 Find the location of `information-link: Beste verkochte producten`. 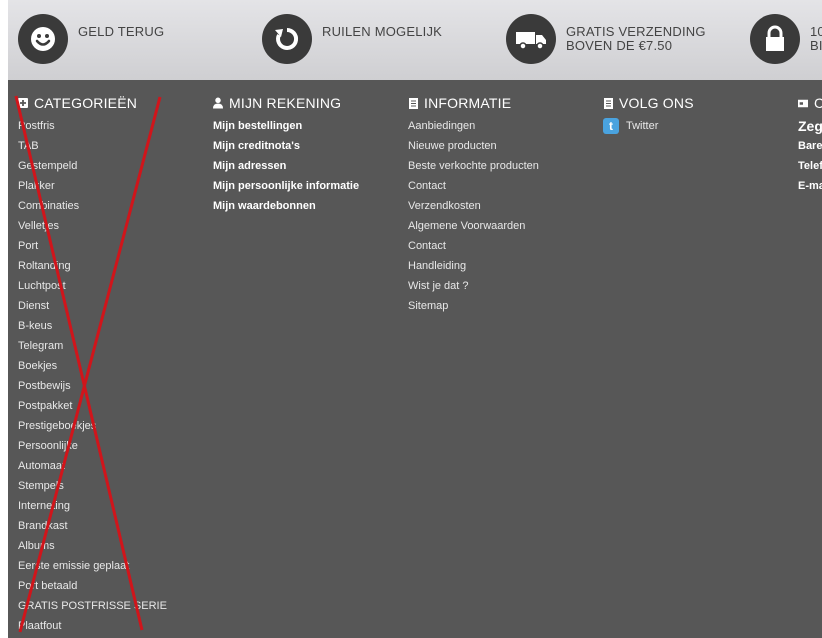

information-link: Beste verkochte producten is located at coordinates (473, 166).